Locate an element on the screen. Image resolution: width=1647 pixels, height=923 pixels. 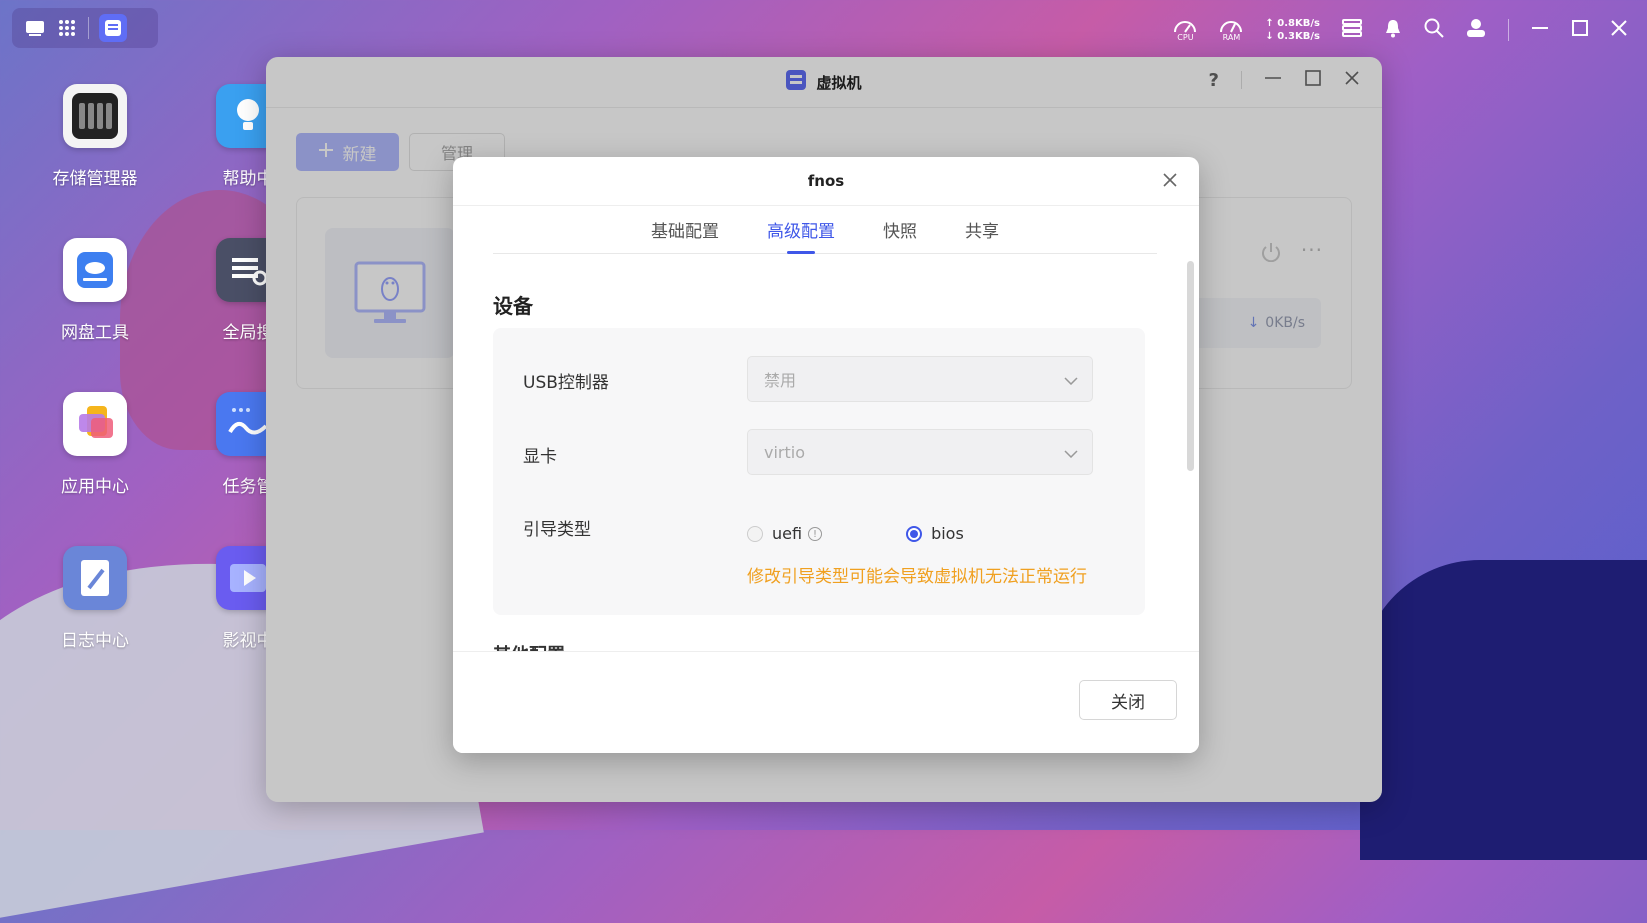
ram-meter: RAM is located at coordinates (1231, 30).